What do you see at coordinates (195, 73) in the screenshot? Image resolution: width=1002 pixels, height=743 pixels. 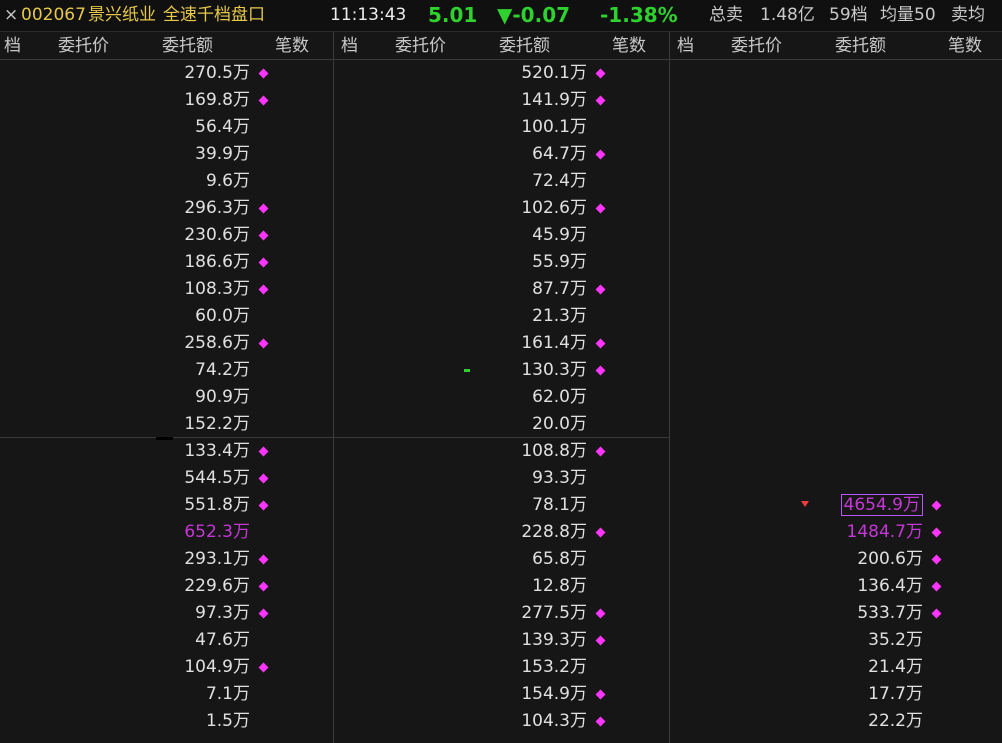 I see `order-amount: 270.5万` at bounding box center [195, 73].